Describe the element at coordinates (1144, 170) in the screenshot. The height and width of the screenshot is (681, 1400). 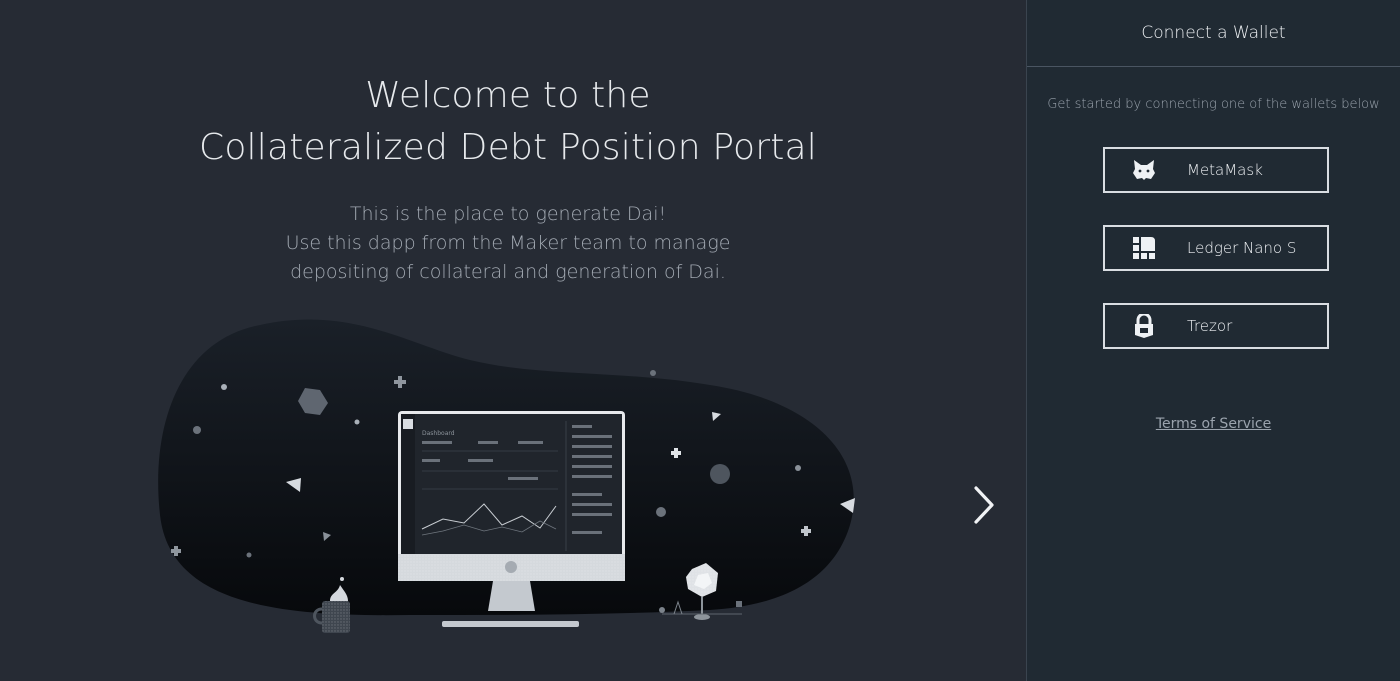
I see `fox-icon` at that location.